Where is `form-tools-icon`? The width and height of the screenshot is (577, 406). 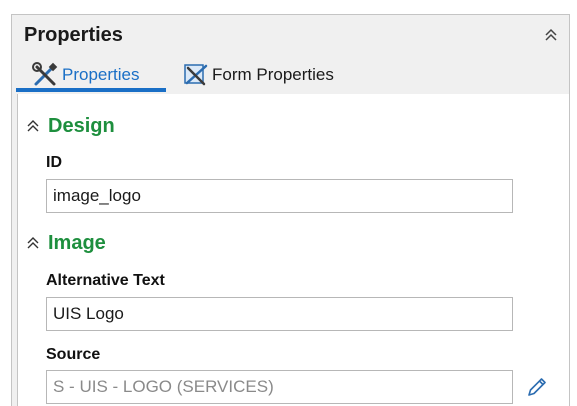 form-tools-icon is located at coordinates (196, 75).